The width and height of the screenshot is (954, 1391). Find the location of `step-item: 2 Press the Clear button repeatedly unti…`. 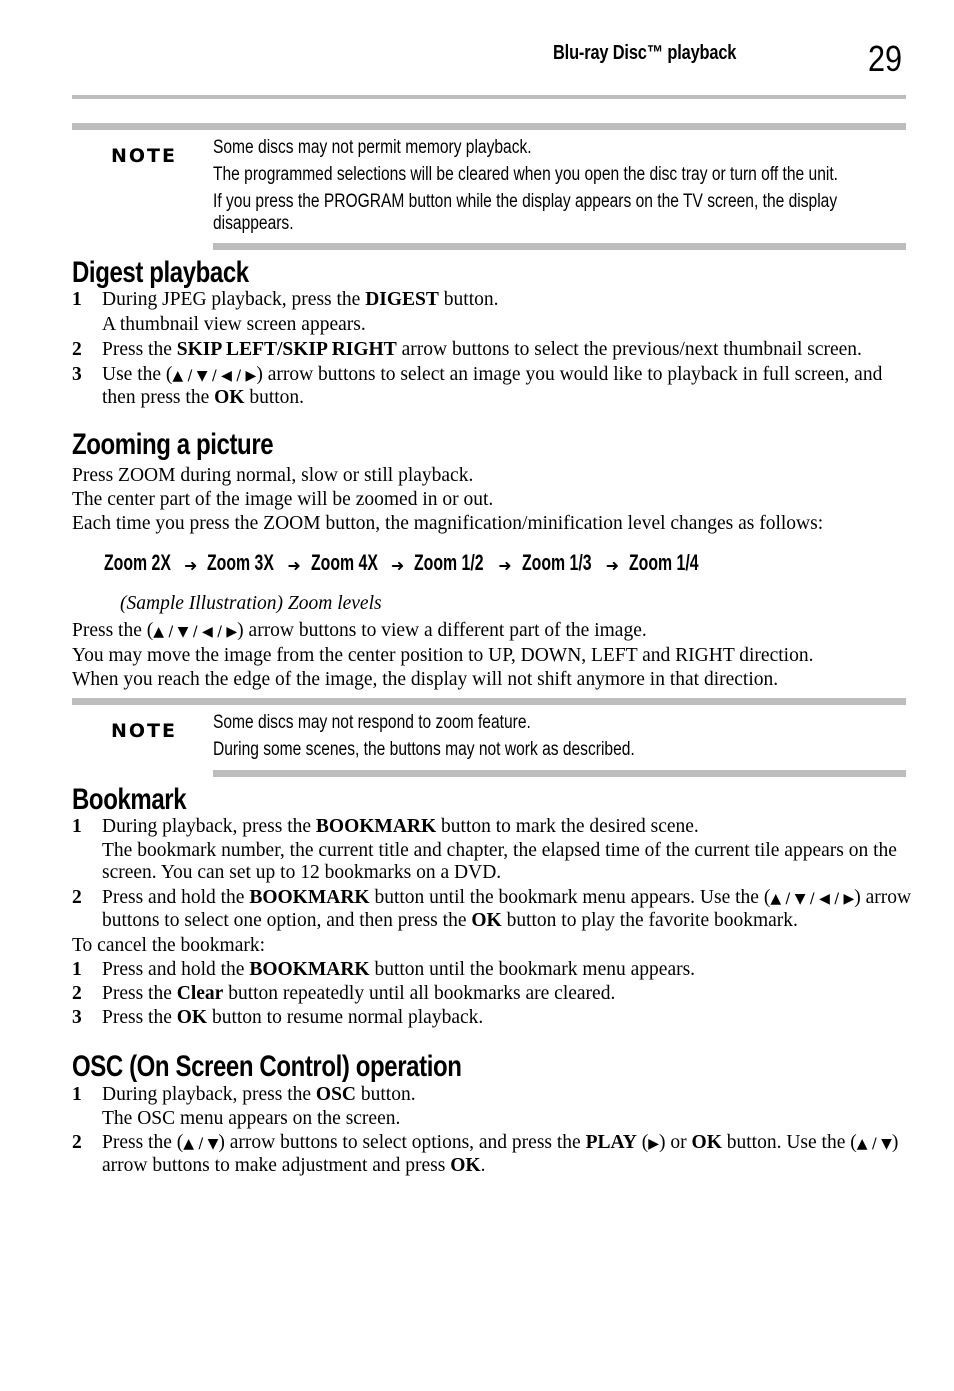

step-item: 2 Press the Clear button repeatedly unti… is located at coordinates (492, 994).